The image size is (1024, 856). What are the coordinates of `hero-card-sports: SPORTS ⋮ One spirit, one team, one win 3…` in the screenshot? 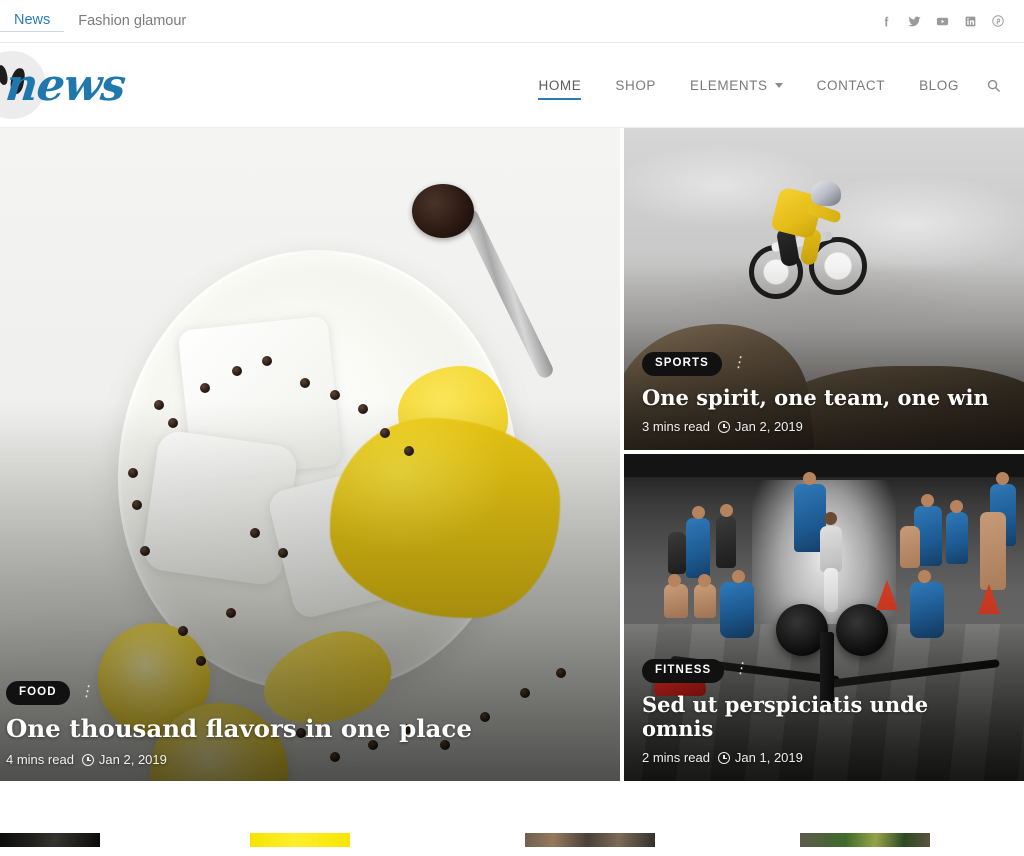 It's located at (824, 289).